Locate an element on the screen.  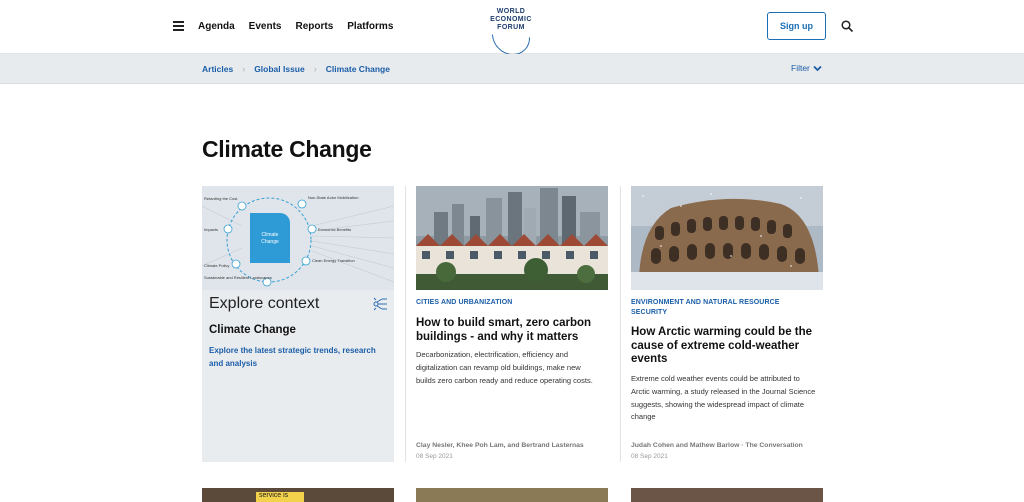
nav-events: Events is located at coordinates (265, 26).